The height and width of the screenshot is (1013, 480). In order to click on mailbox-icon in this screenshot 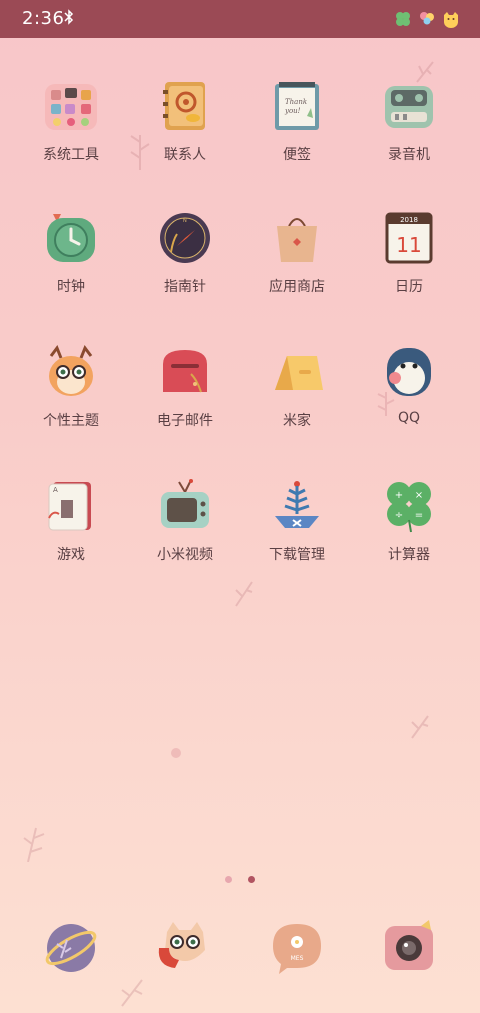, I will do `click(185, 371)`.